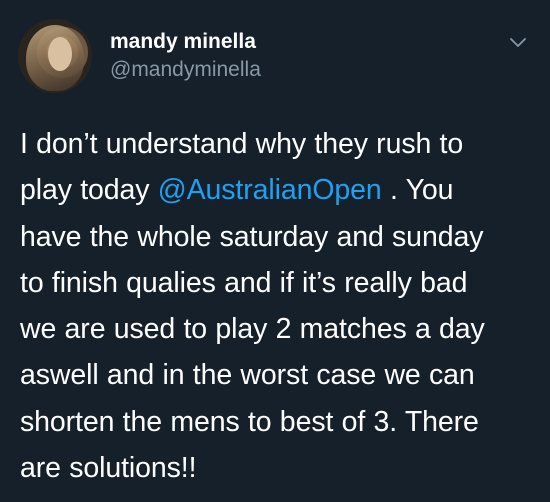 The width and height of the screenshot is (550, 502). I want to click on tweet-line-segment: play today, so click(89, 190).